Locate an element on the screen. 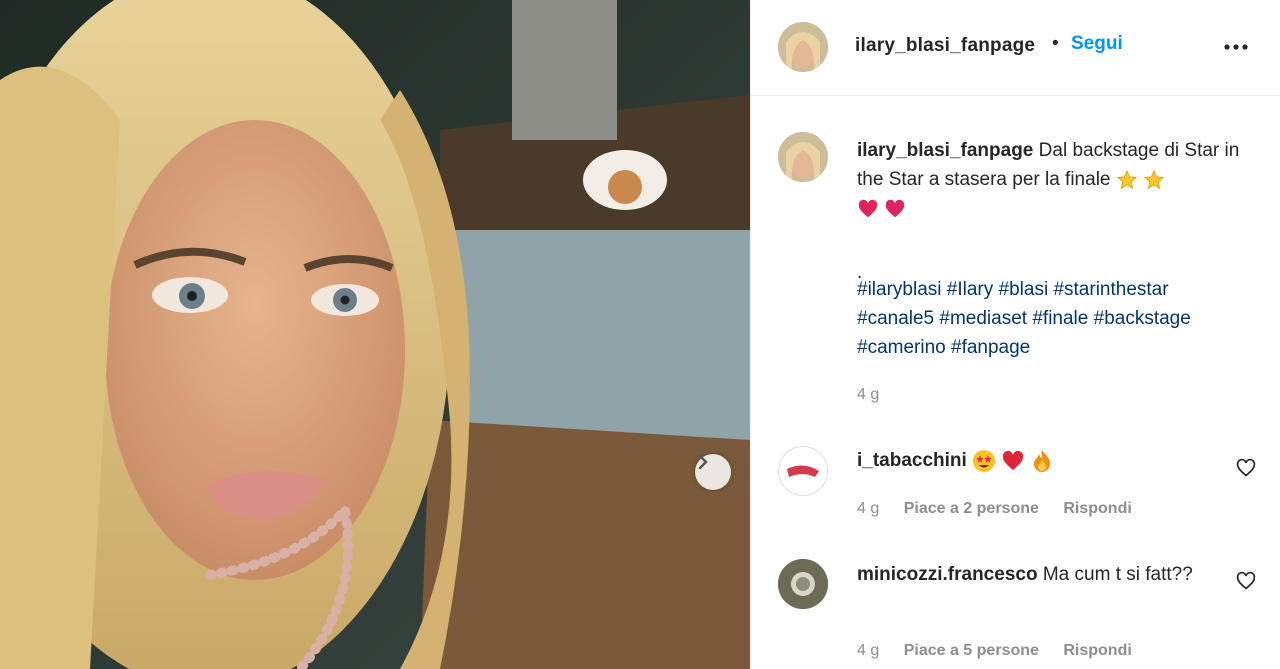 This screenshot has height=669, width=1280. comment-body: minicozzi.francesco Ma cum t si fatt?? is located at coordinates (1037, 574).